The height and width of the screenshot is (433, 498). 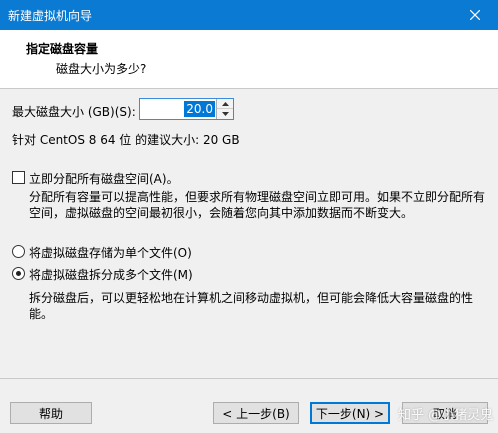 I want to click on wizard-header: 指定磁盘容量 磁盘大小为多少?, so click(x=249, y=59).